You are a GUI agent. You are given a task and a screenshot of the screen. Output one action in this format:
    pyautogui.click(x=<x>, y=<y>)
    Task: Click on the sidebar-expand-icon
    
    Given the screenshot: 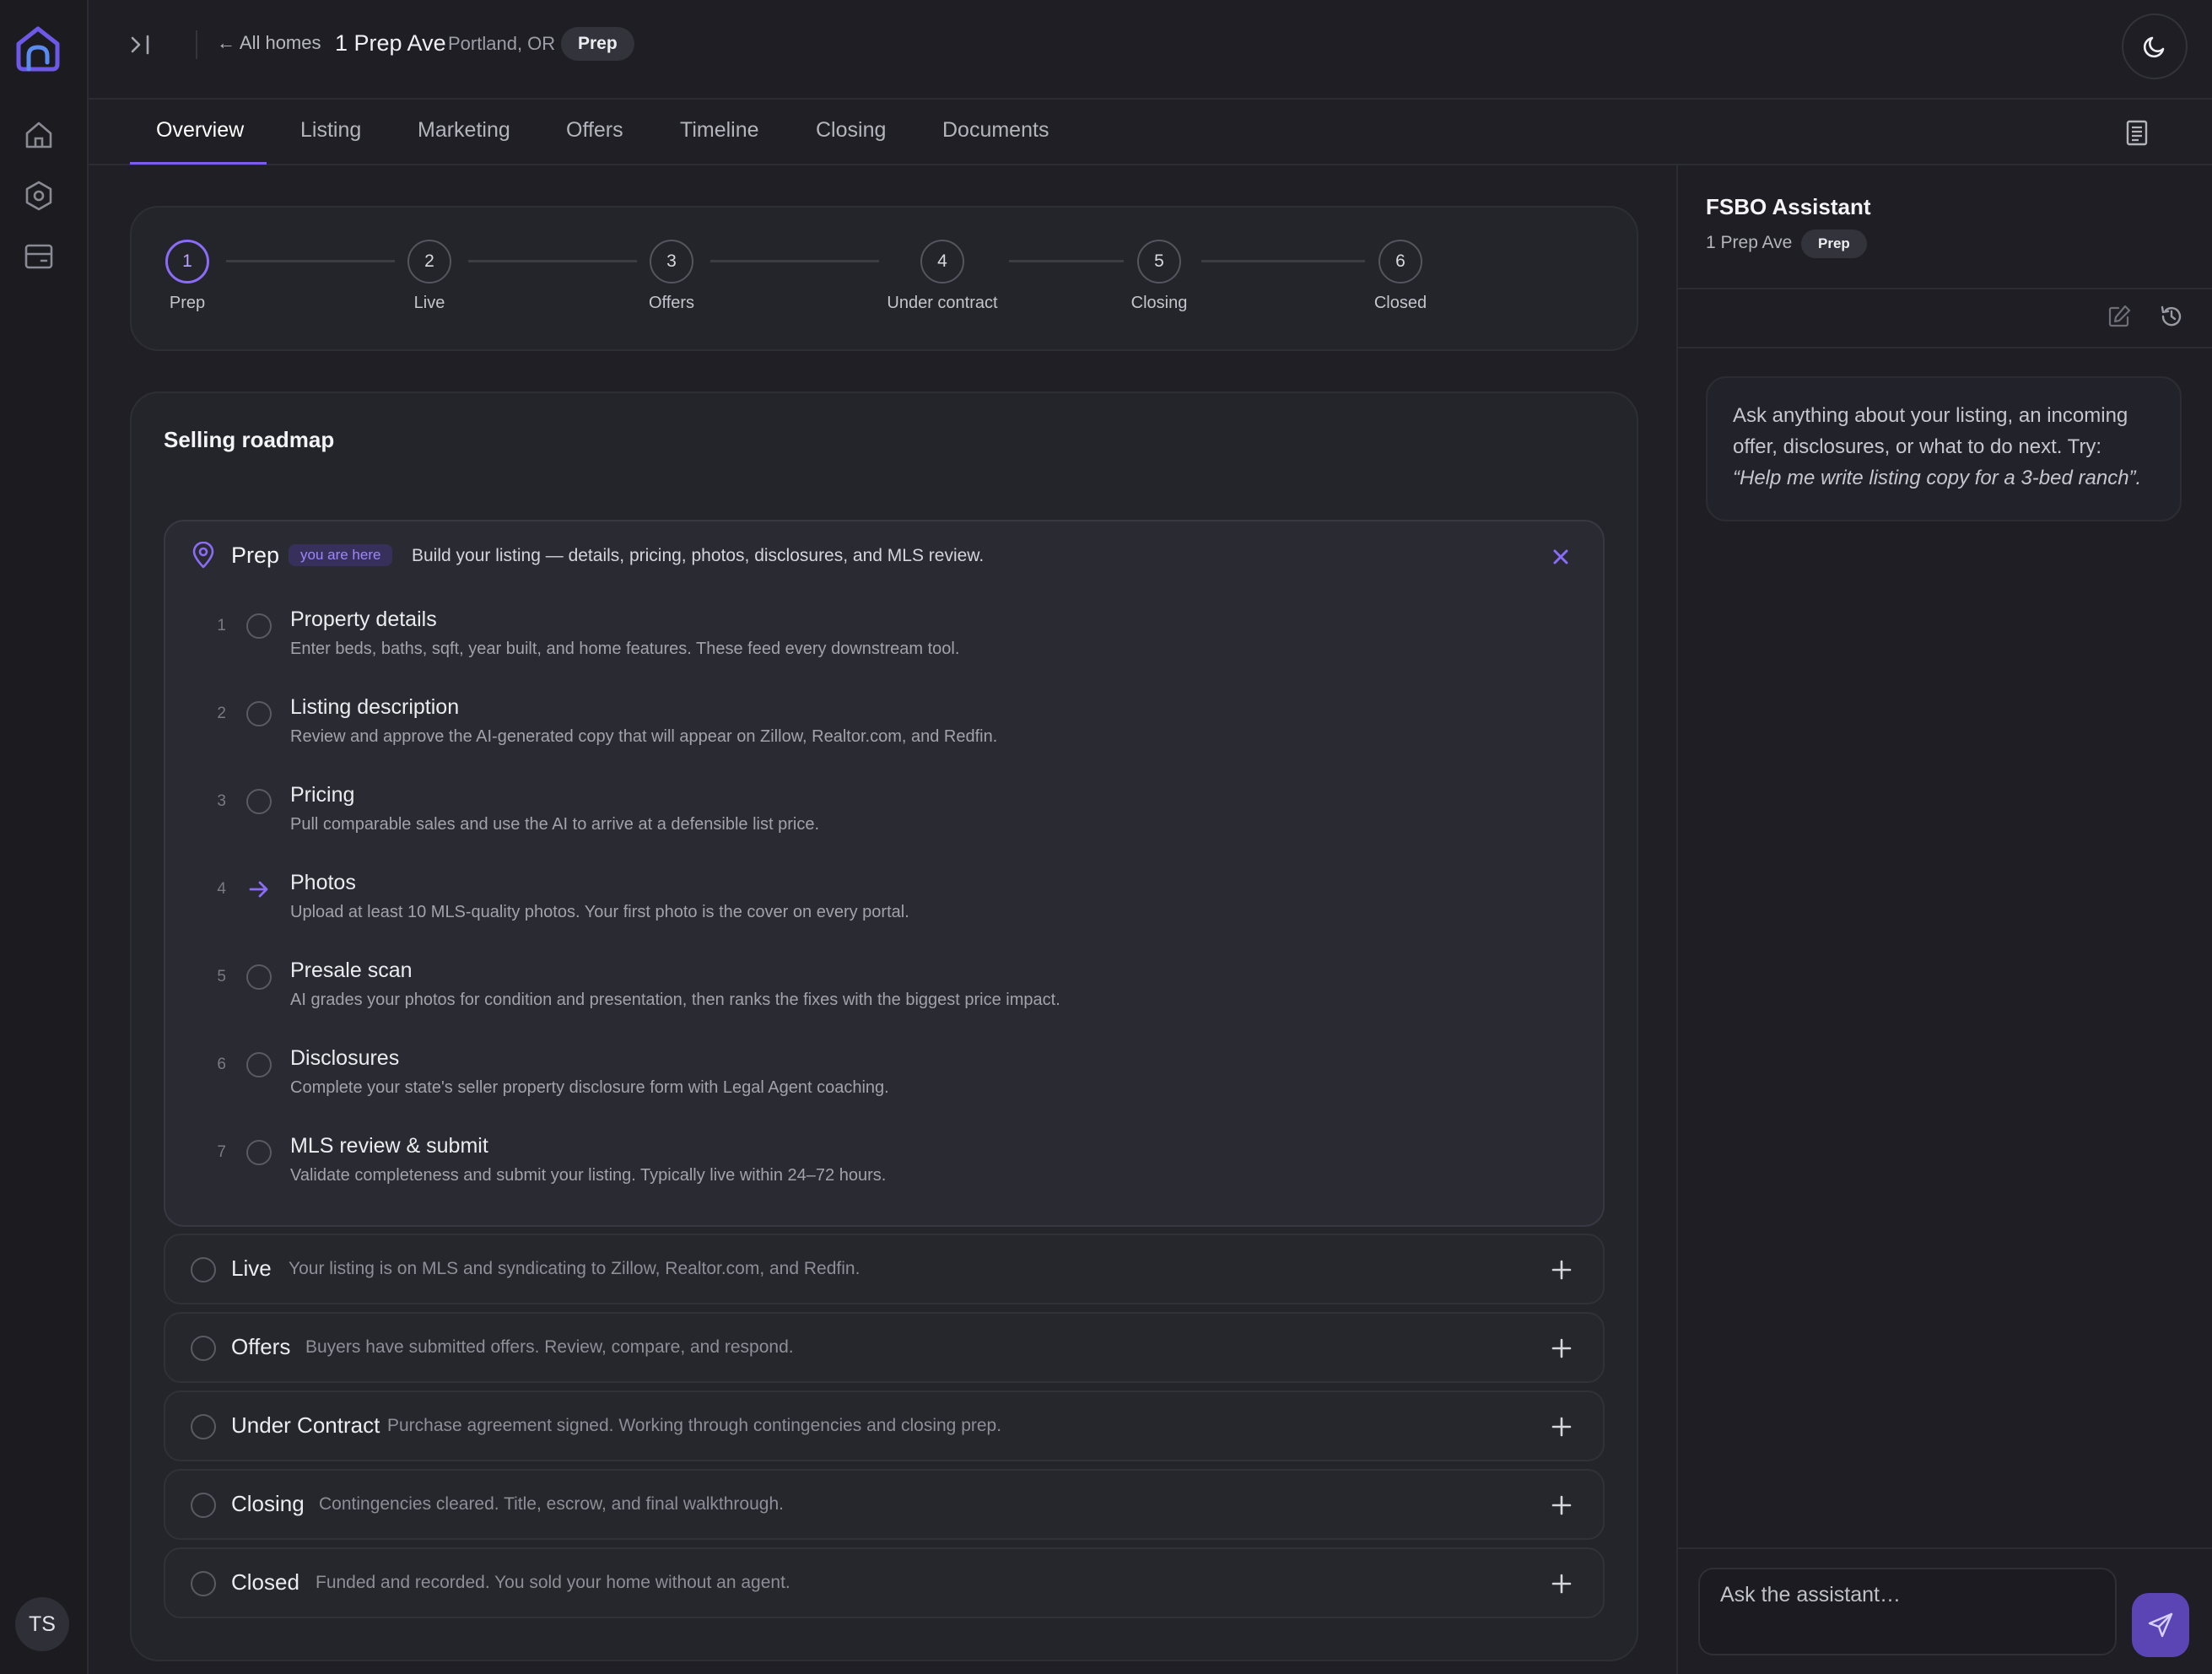 What is the action you would take?
    pyautogui.click(x=140, y=44)
    